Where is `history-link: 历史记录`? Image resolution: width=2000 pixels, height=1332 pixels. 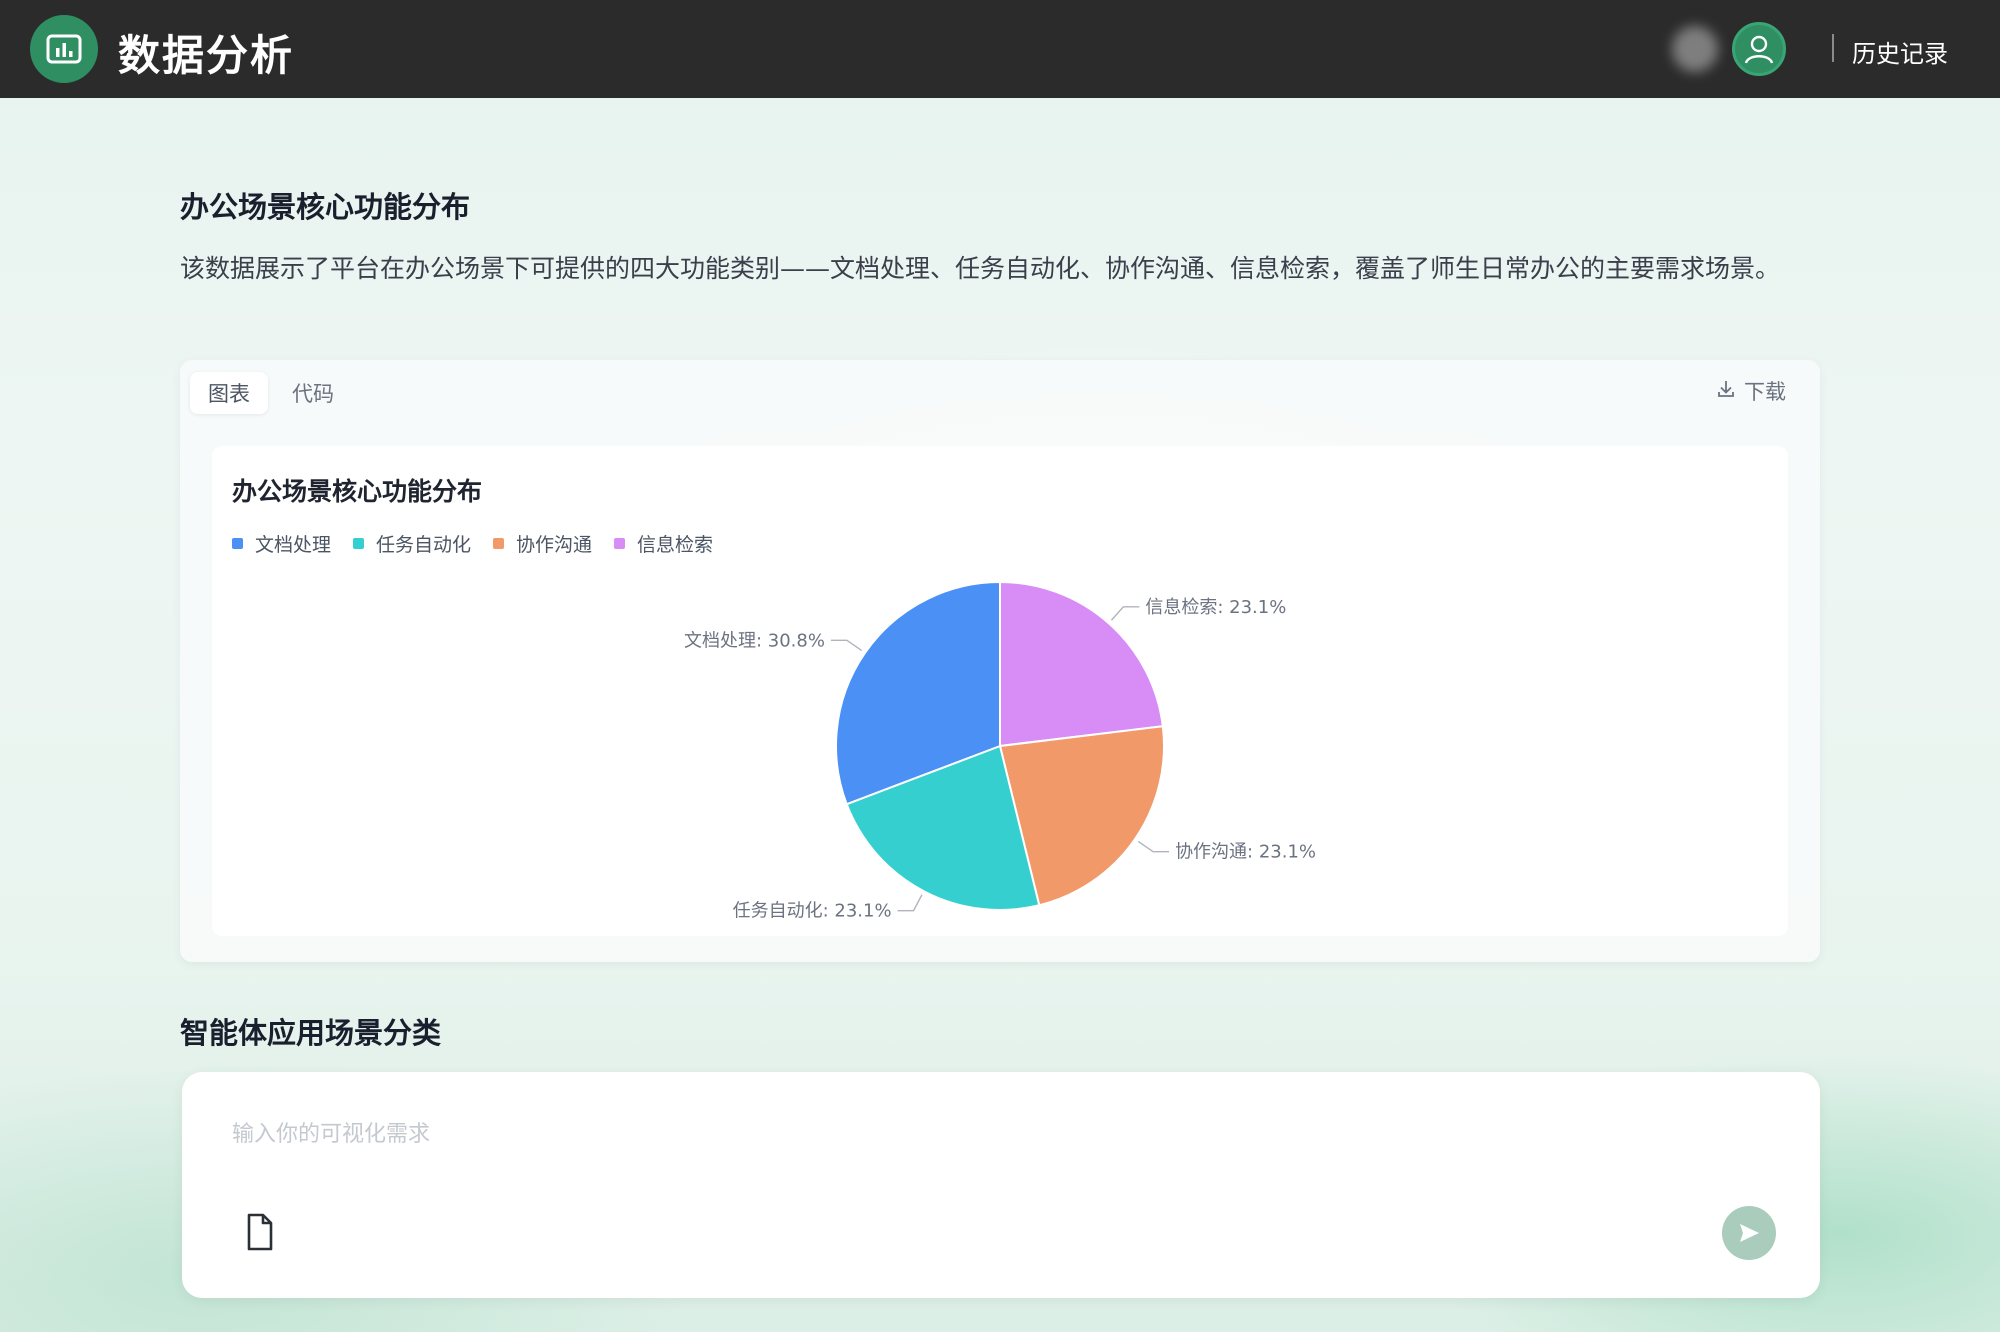
history-link: 历史记录 is located at coordinates (1900, 51).